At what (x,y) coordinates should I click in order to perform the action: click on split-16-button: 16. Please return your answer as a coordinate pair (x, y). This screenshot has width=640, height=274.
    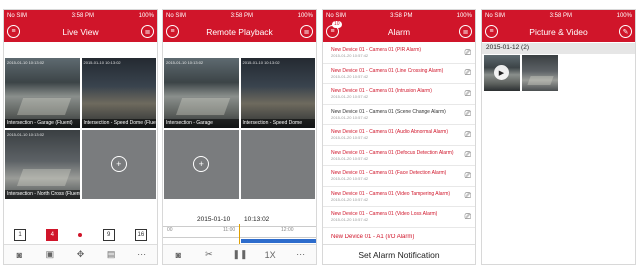
    Looking at the image, I should click on (140, 235).